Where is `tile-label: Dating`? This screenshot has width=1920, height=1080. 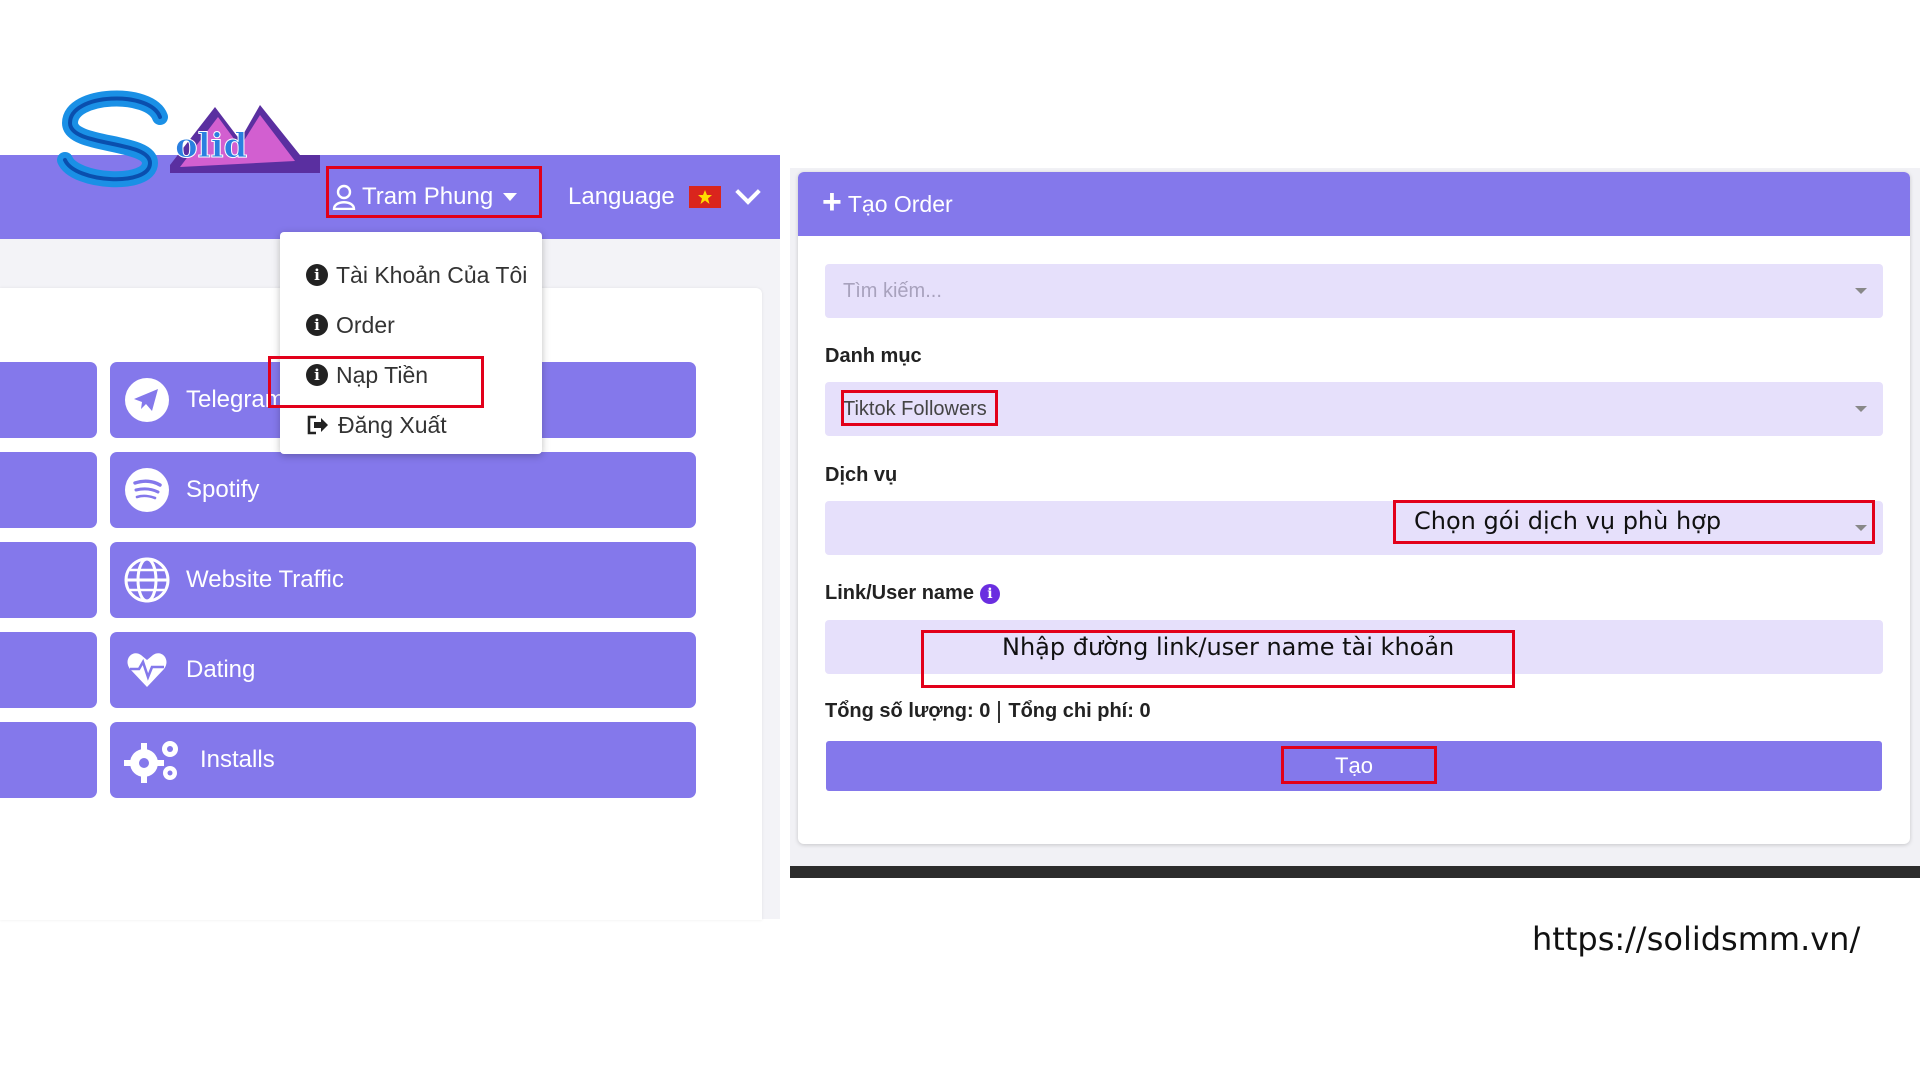
tile-label: Dating is located at coordinates (221, 669).